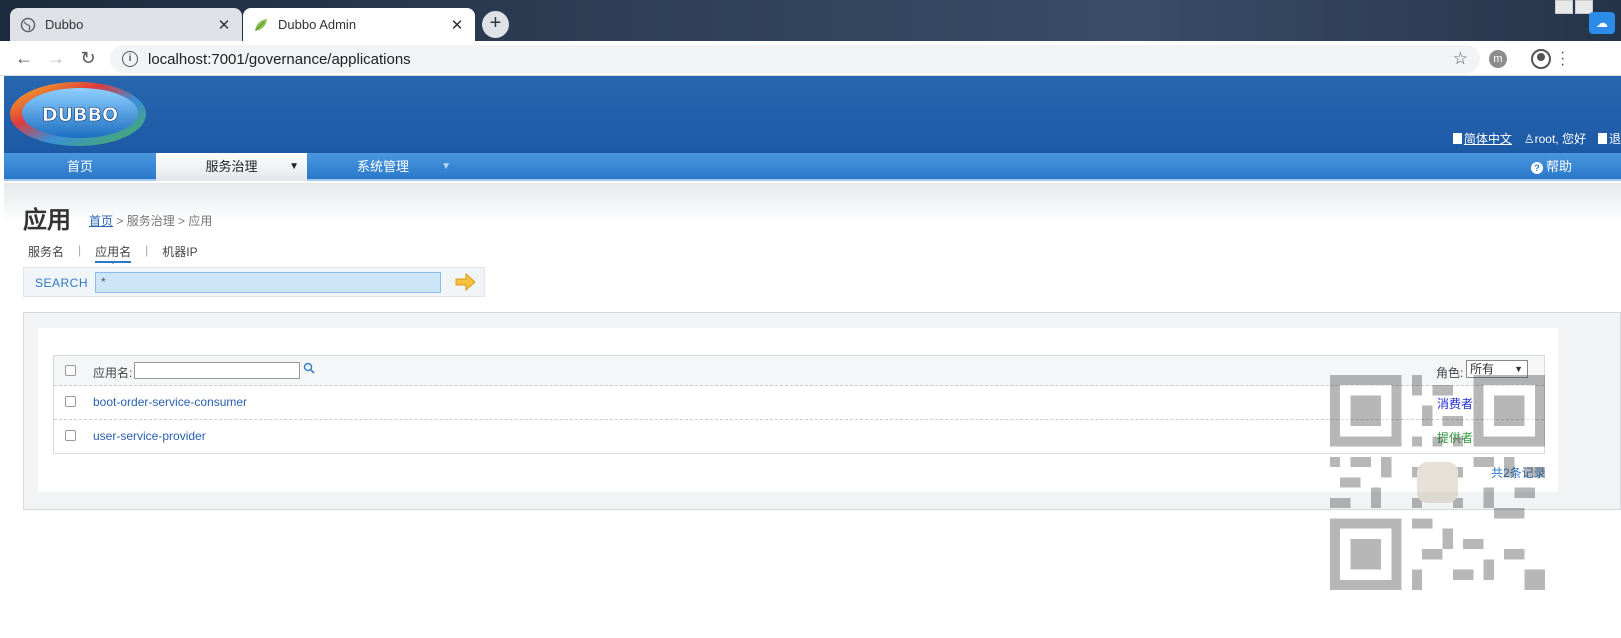 The width and height of the screenshot is (1621, 638). Describe the element at coordinates (126, 24) in the screenshot. I see `browser-tab-dubbo: Dubbo ✕` at that location.